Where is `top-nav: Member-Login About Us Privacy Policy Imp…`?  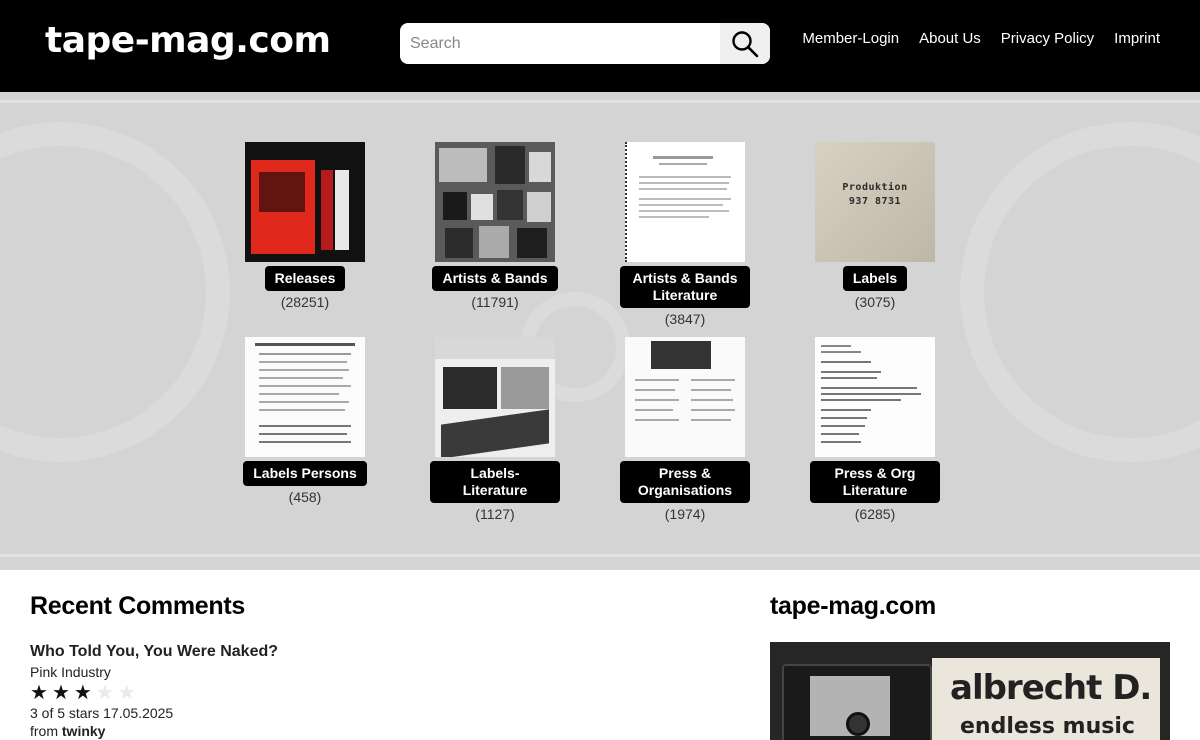
top-nav: Member-Login About Us Privacy Policy Imp… is located at coordinates (981, 38).